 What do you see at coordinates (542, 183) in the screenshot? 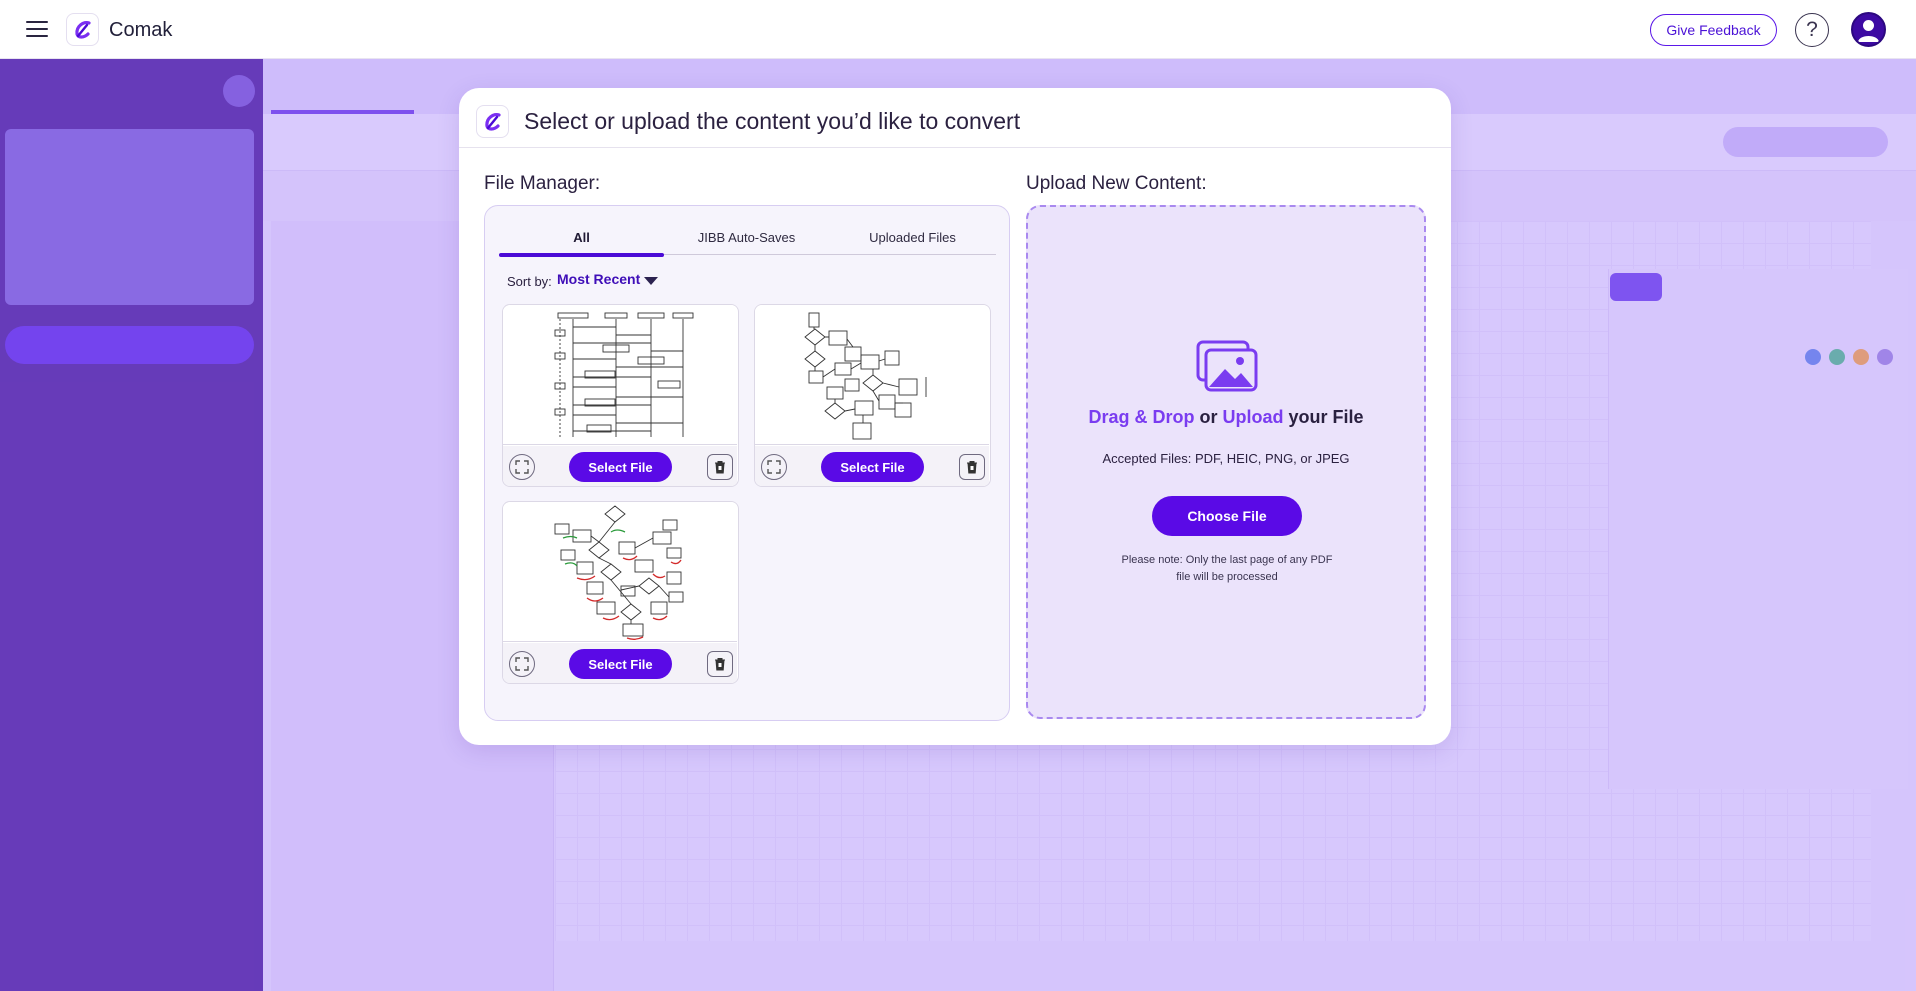
I see `file-manager-label: File Manager:` at bounding box center [542, 183].